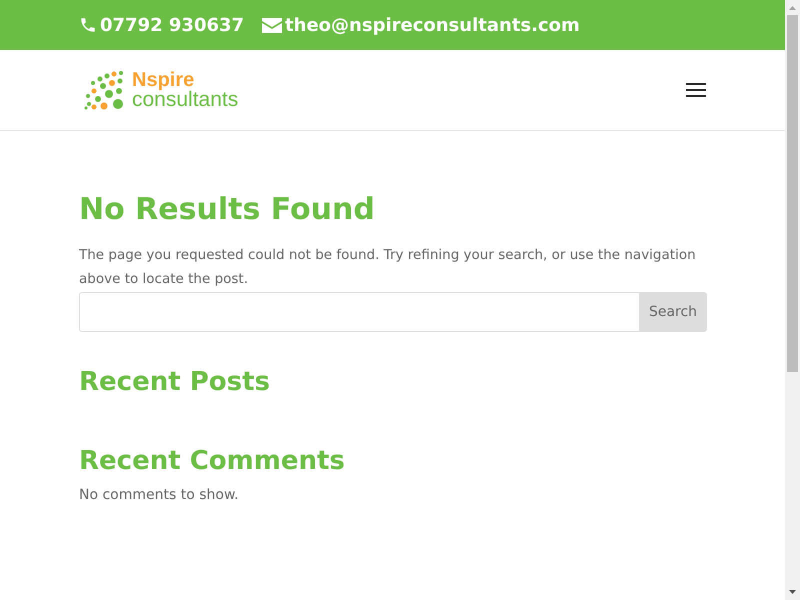 This screenshot has width=800, height=600. Describe the element at coordinates (432, 25) in the screenshot. I see `email-address: theo@nspireconsultants.com` at that location.